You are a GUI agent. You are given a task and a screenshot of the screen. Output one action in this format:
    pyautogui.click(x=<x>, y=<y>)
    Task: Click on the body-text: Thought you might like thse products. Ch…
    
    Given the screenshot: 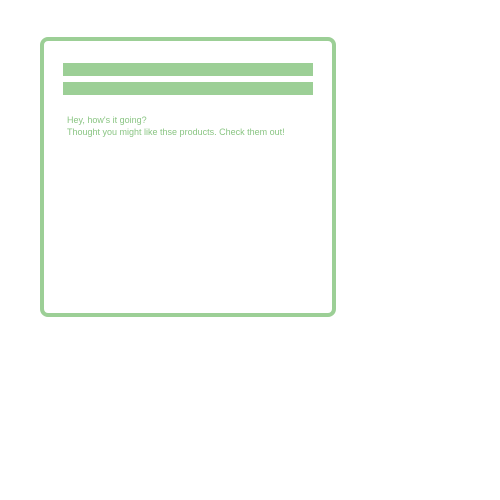 What is the action you would take?
    pyautogui.click(x=176, y=132)
    